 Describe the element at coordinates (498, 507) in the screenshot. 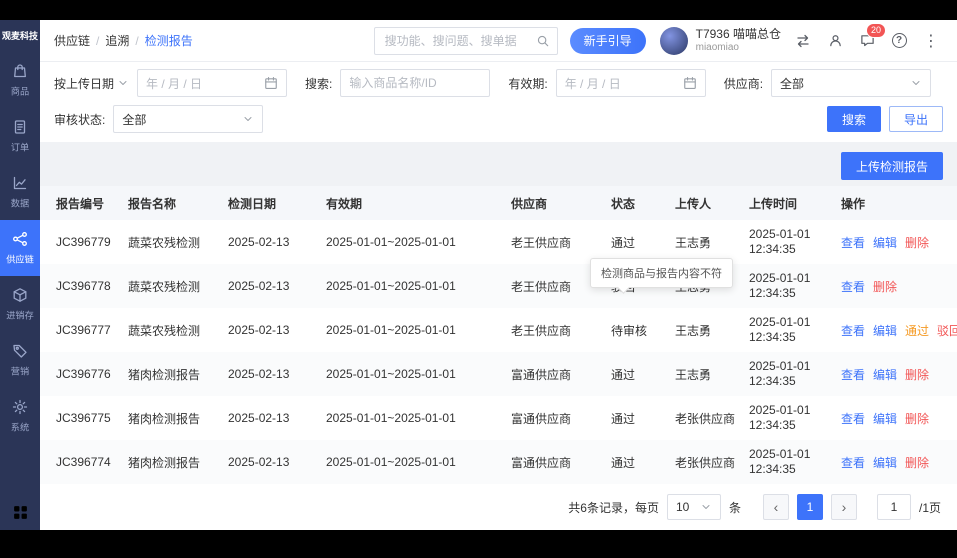

I see `pagination: 共6条记录，每页 10 条 ‹ 1 › /1页` at that location.